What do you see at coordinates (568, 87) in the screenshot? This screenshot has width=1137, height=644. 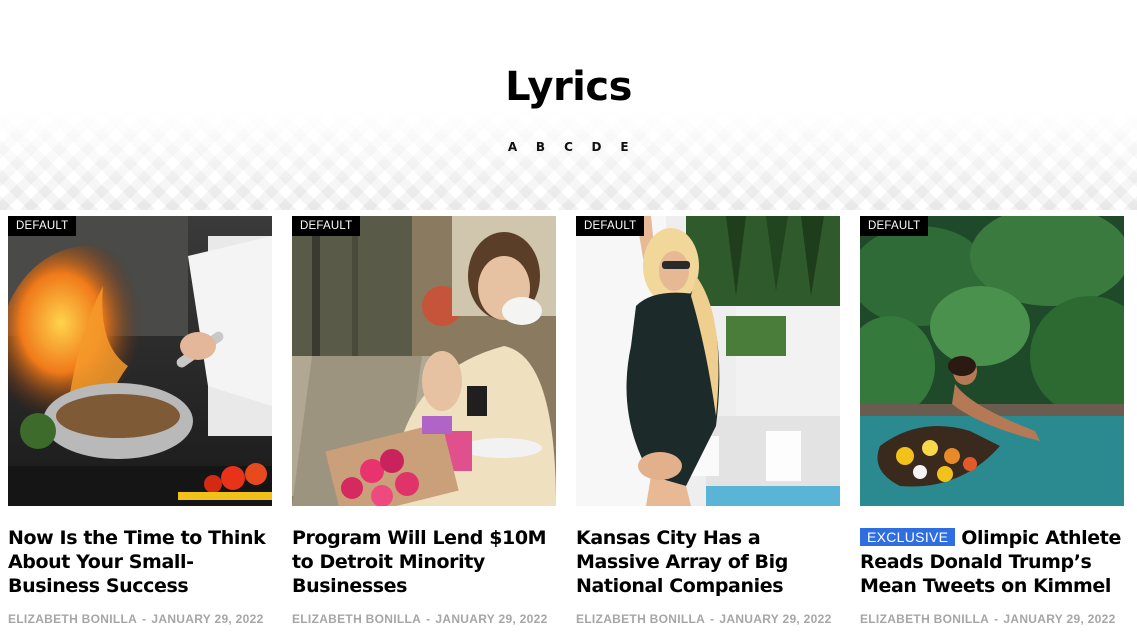 I see `page-title: Lyrics` at bounding box center [568, 87].